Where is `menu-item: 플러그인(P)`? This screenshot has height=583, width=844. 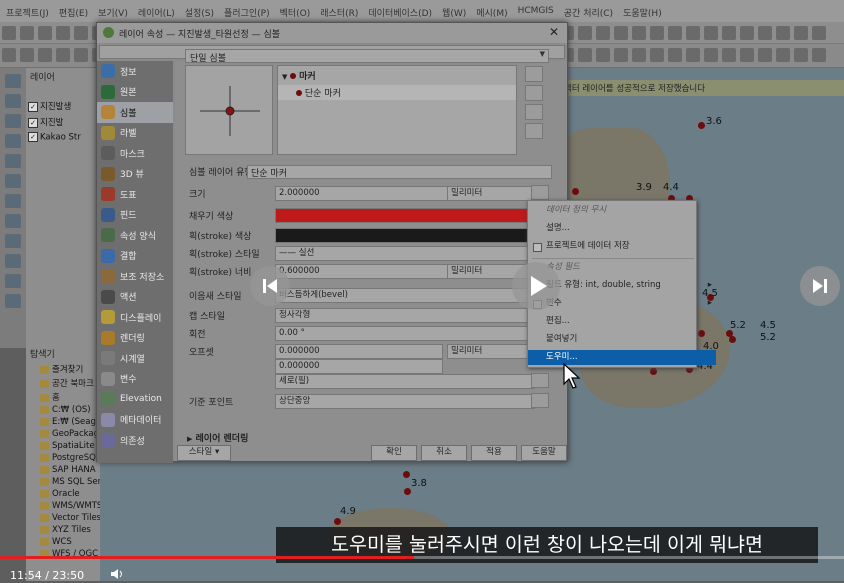 menu-item: 플러그인(P) is located at coordinates (247, 14).